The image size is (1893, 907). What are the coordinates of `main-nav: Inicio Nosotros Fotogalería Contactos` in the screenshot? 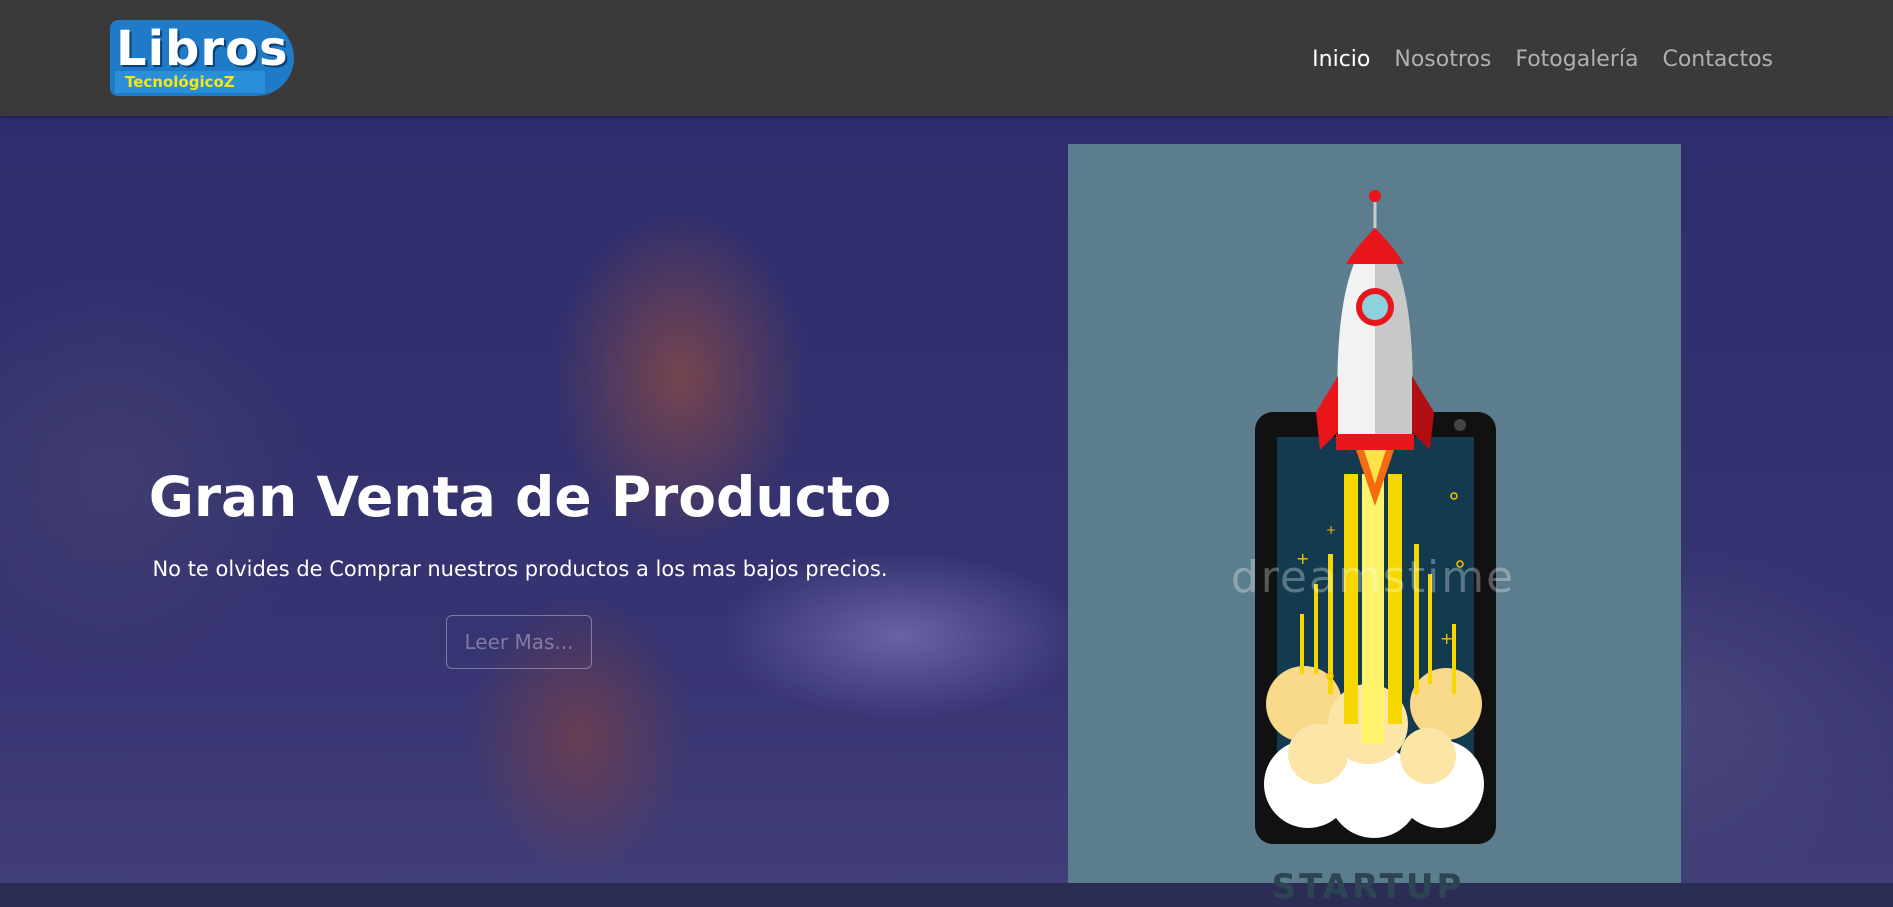 It's located at (1542, 60).